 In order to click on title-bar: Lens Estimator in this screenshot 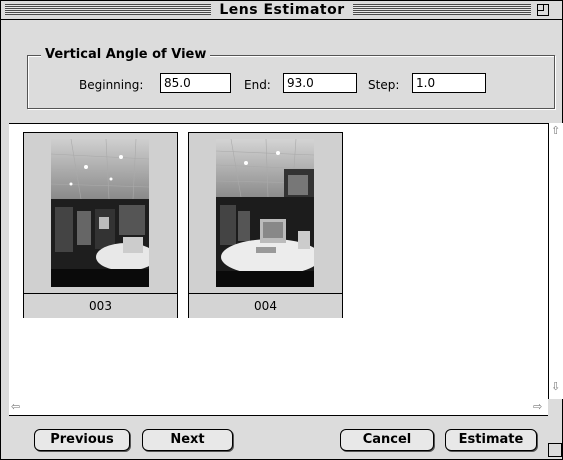, I will do `click(281, 10)`.